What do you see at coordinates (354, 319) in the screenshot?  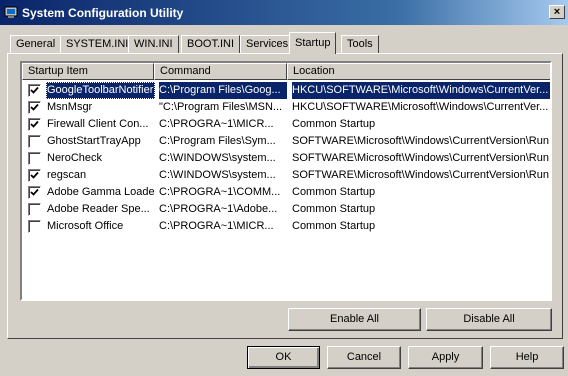 I see `enable-all-button: Enable All` at bounding box center [354, 319].